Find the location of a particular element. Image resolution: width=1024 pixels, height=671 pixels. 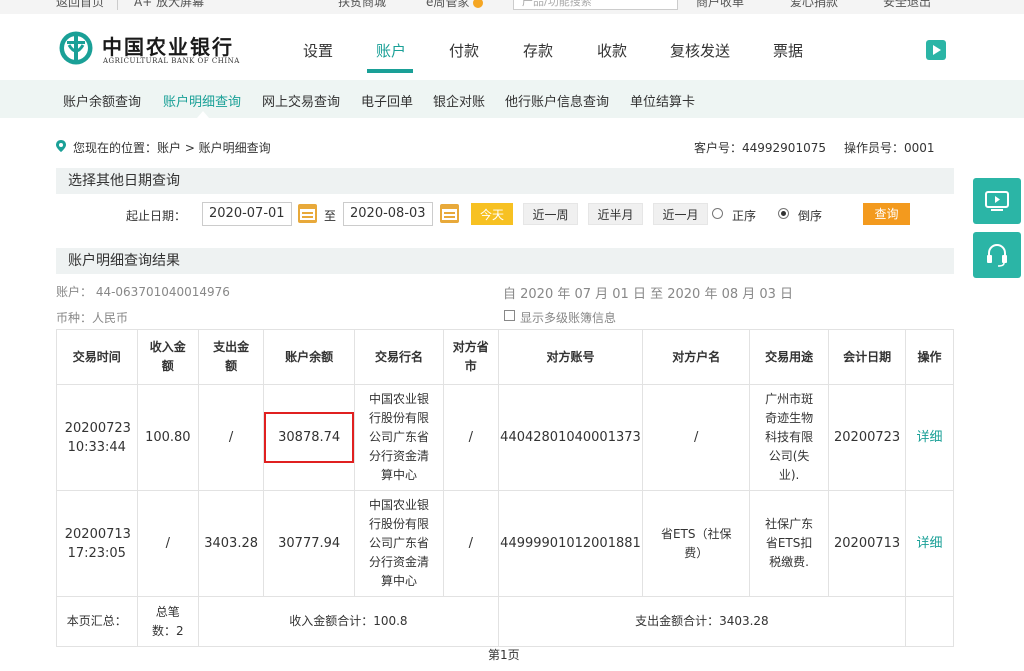

cell-name: / is located at coordinates (696, 437).